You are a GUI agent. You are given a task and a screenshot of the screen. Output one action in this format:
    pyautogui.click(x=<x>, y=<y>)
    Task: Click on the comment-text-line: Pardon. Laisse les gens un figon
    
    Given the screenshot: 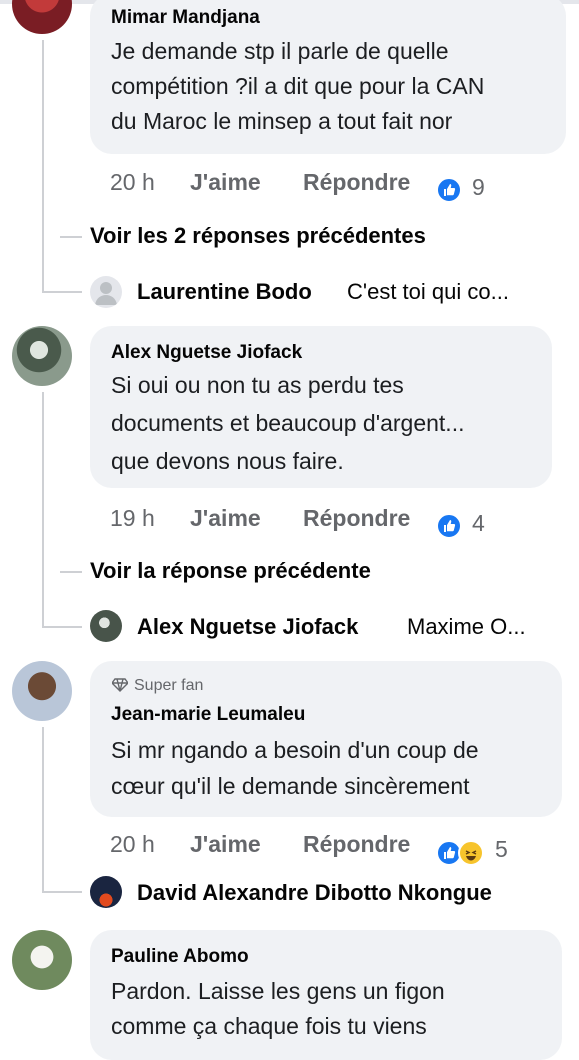 What is the action you would take?
    pyautogui.click(x=278, y=991)
    